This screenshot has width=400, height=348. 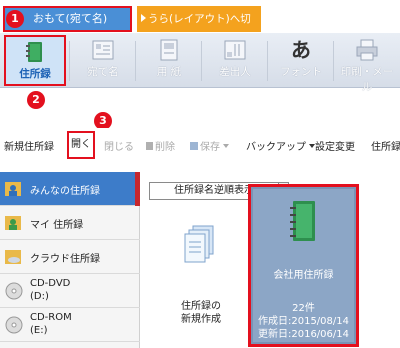 What do you see at coordinates (367, 50) in the screenshot?
I see `print-icon` at bounding box center [367, 50].